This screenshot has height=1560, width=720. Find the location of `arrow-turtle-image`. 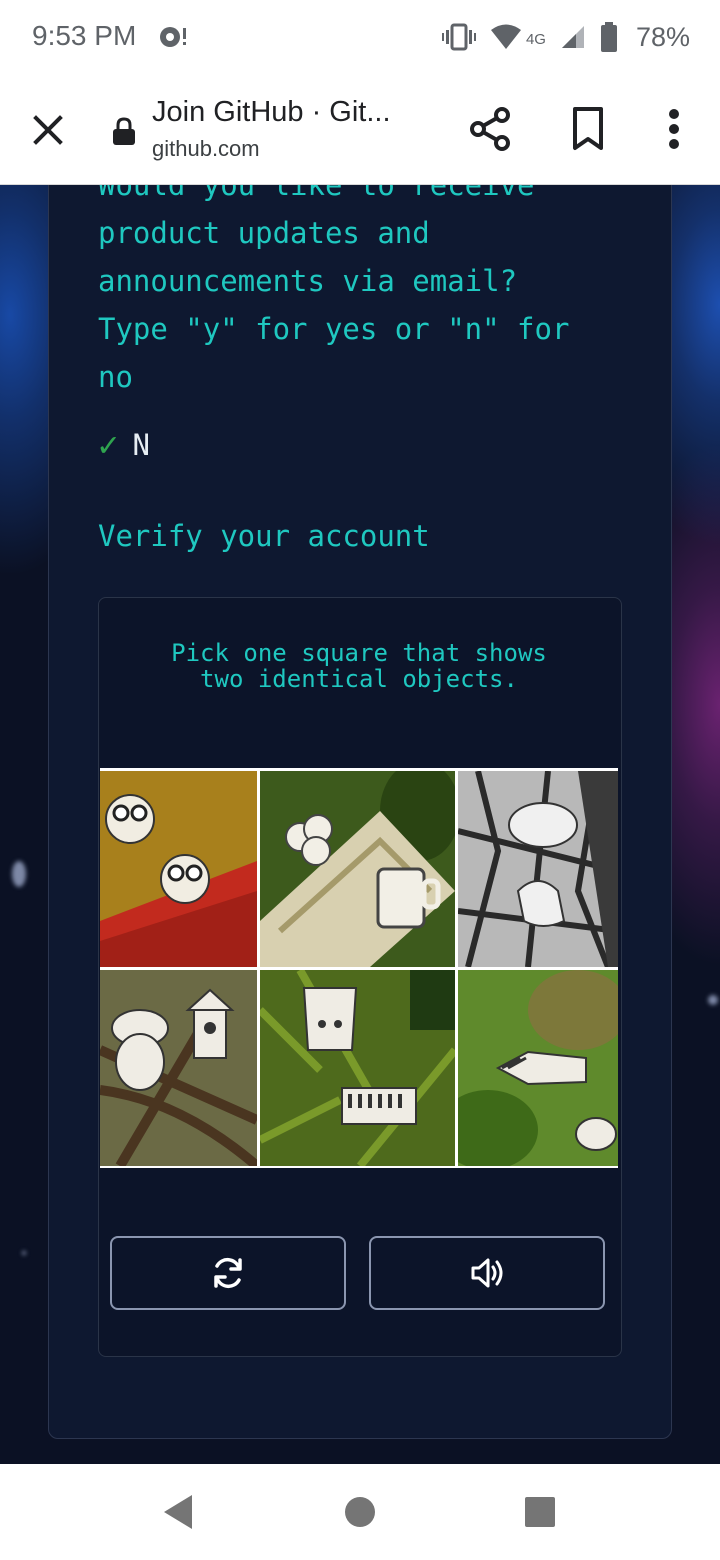

arrow-turtle-image is located at coordinates (538, 1068).